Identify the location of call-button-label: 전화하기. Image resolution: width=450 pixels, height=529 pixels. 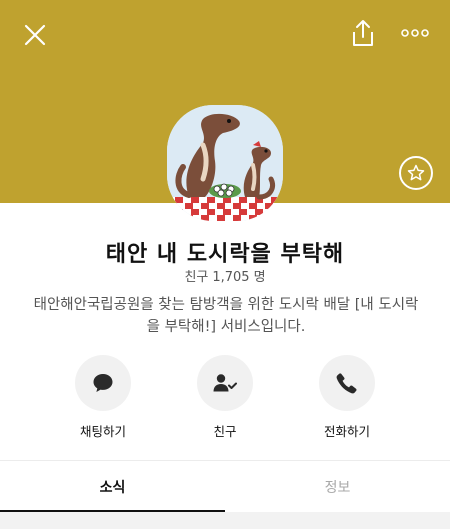
(346, 431).